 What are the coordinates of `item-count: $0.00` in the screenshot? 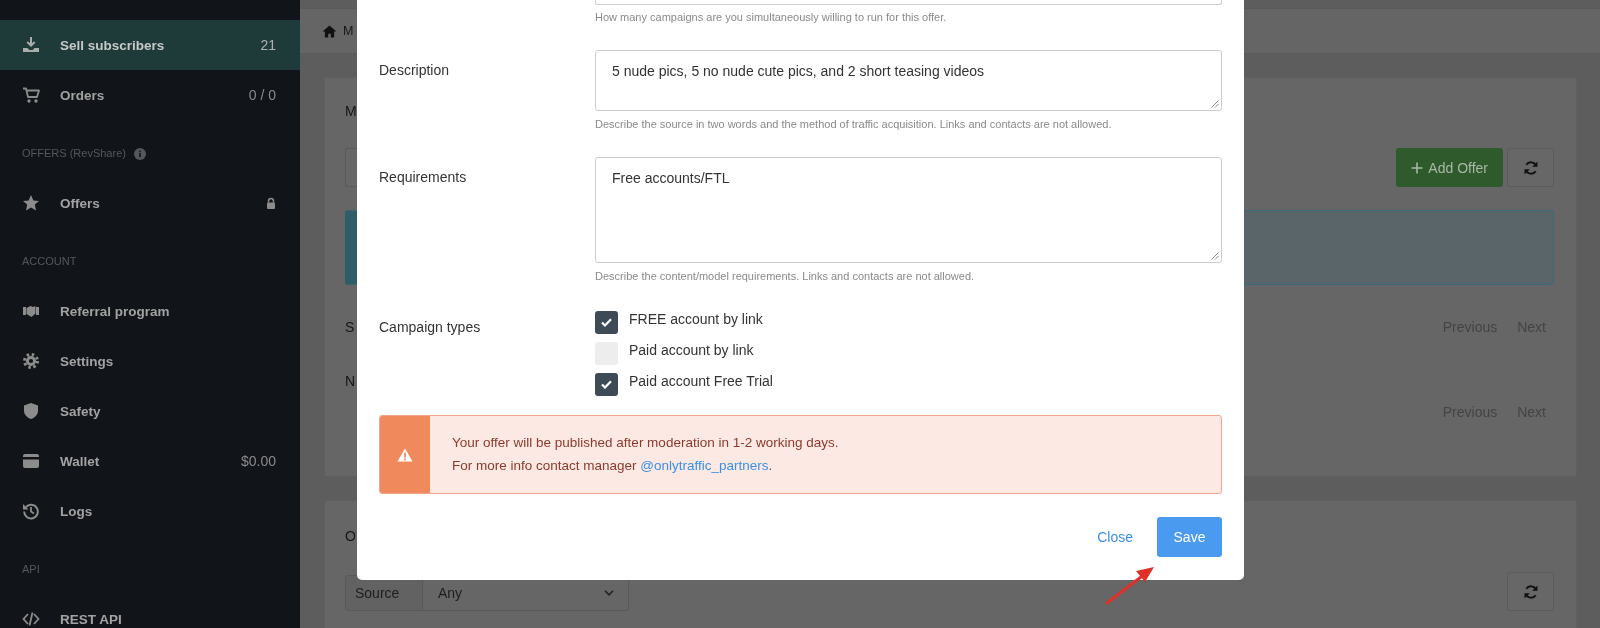 It's located at (258, 461).